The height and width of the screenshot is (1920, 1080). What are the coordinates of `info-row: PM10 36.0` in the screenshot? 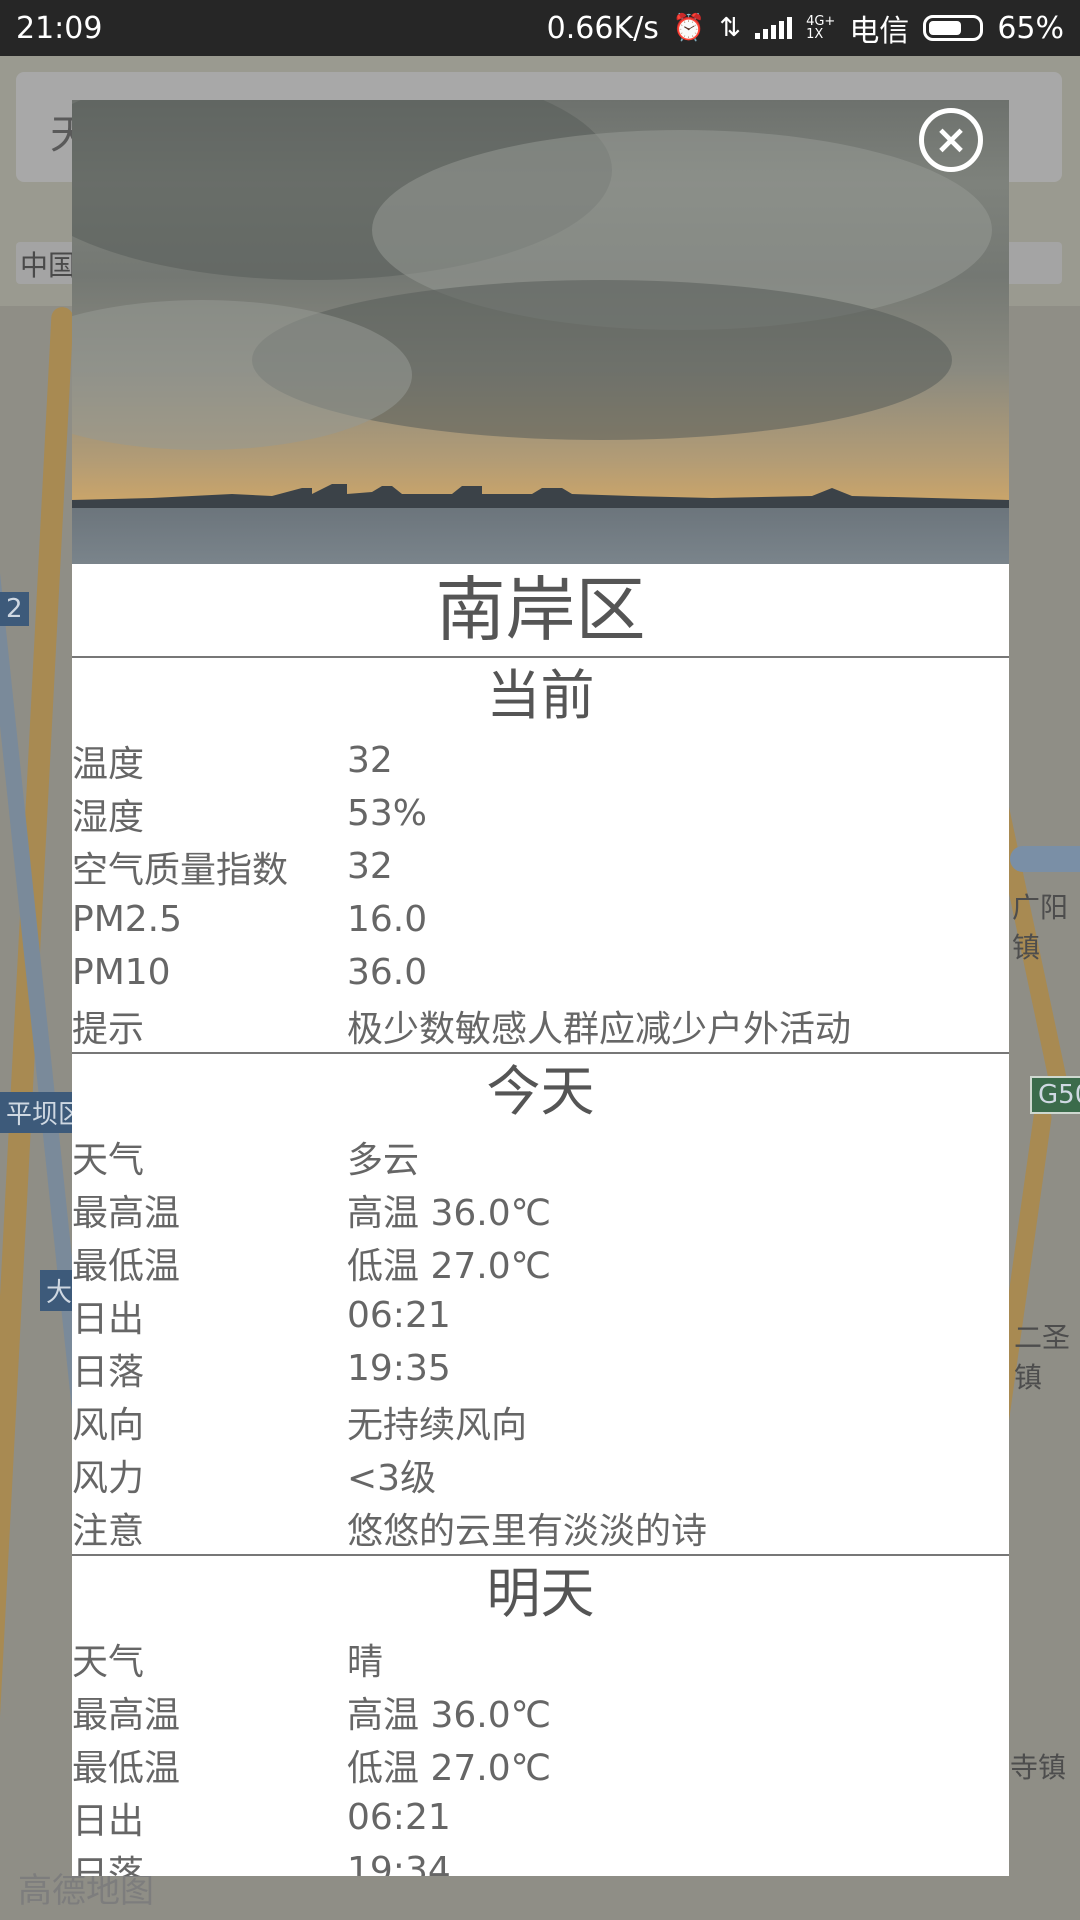 It's located at (540, 972).